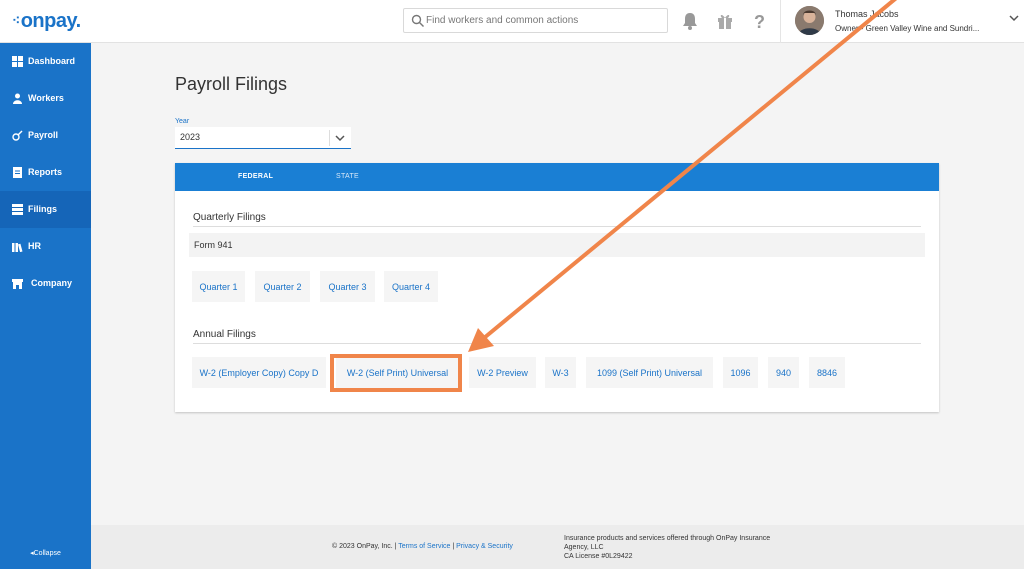  Describe the element at coordinates (827, 372) in the screenshot. I see `8846-button: 8846` at that location.